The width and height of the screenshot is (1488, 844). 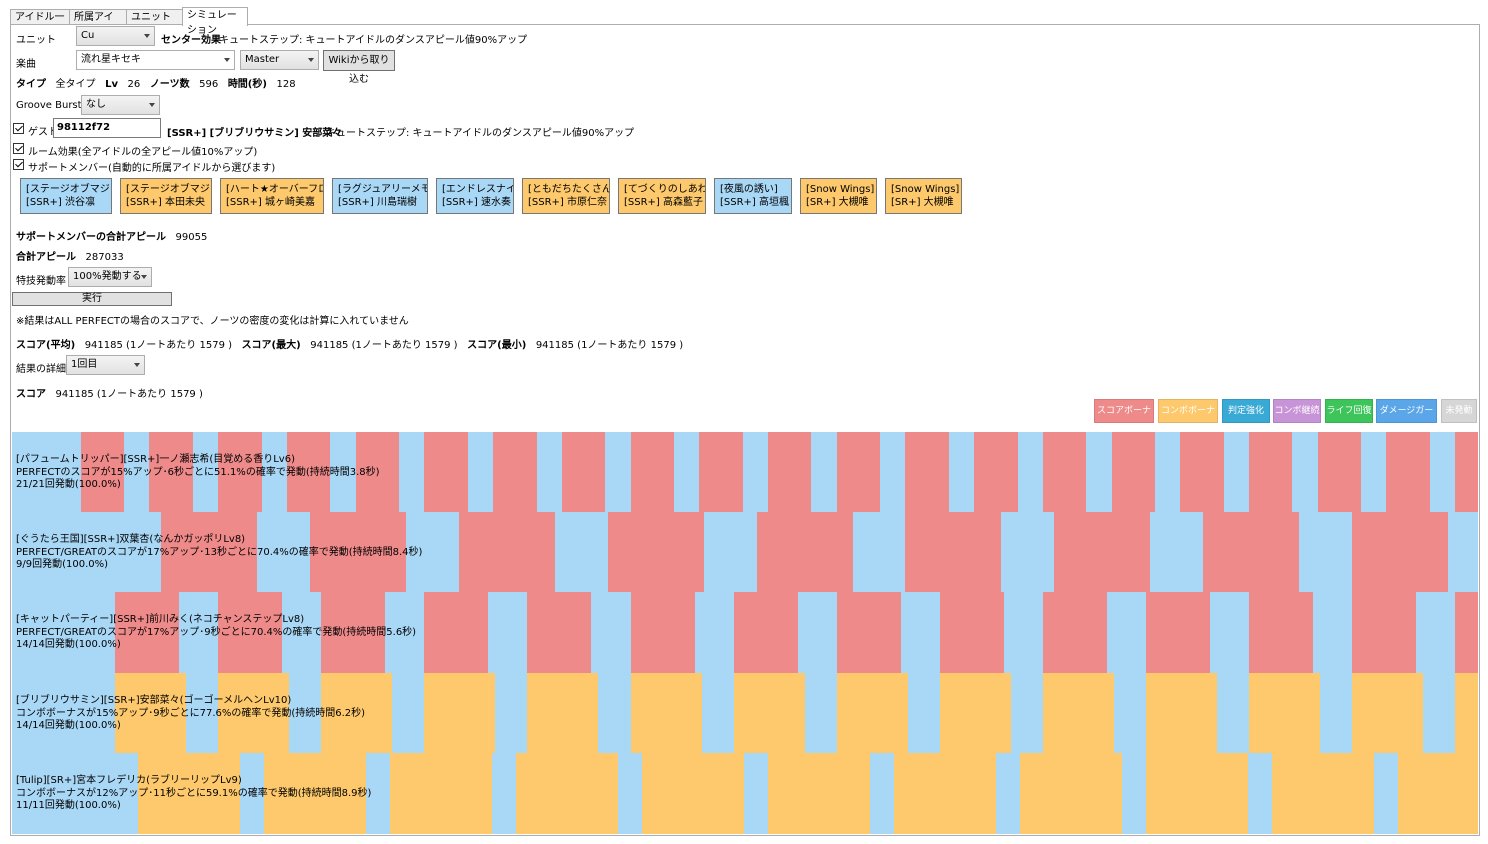 What do you see at coordinates (91, 237) in the screenshot?
I see `support-total-label: サポートメンバーの合計アピール` at bounding box center [91, 237].